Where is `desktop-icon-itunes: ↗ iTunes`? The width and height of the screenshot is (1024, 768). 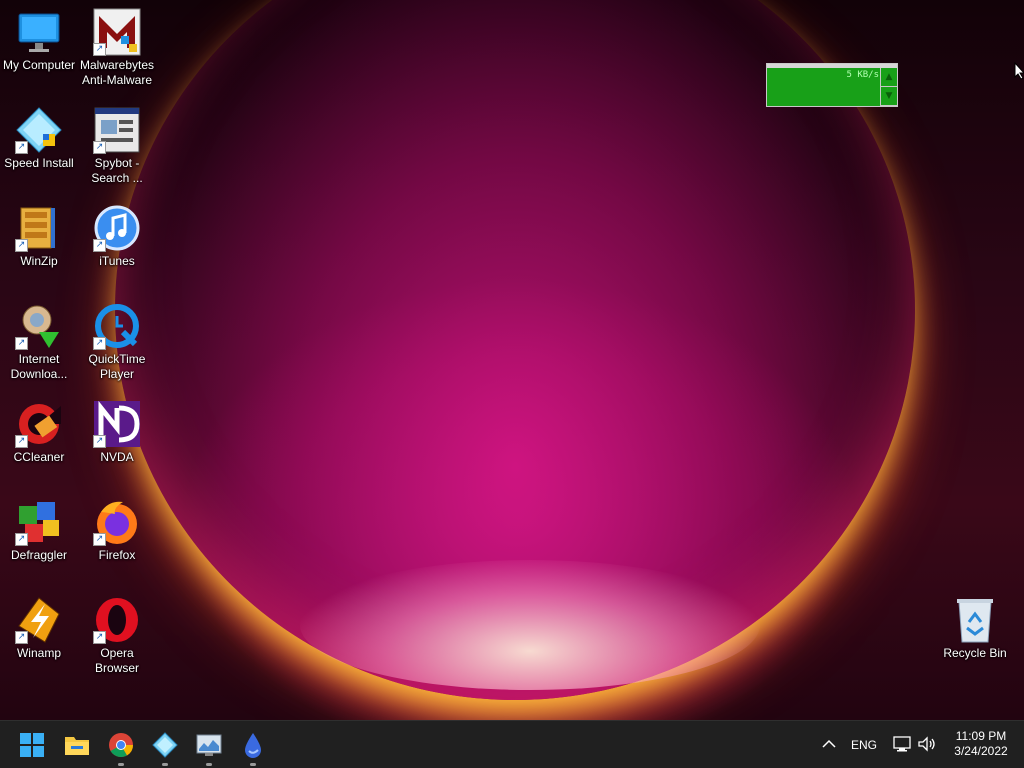
desktop-icon-itunes: ↗ iTunes is located at coordinates (117, 236).